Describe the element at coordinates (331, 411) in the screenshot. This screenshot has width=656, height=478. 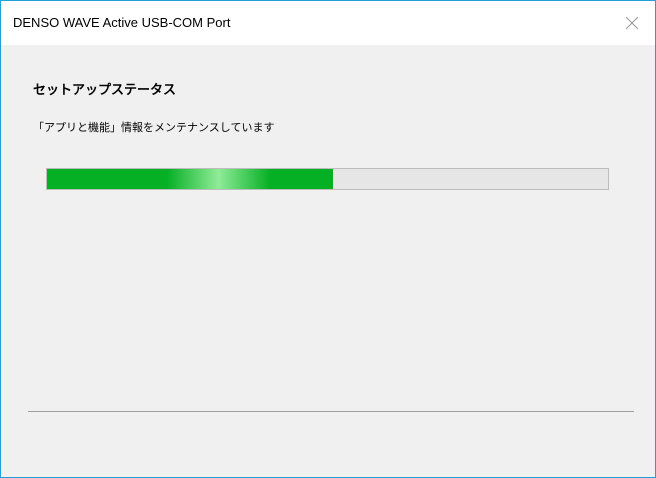
I see `separator-line` at that location.